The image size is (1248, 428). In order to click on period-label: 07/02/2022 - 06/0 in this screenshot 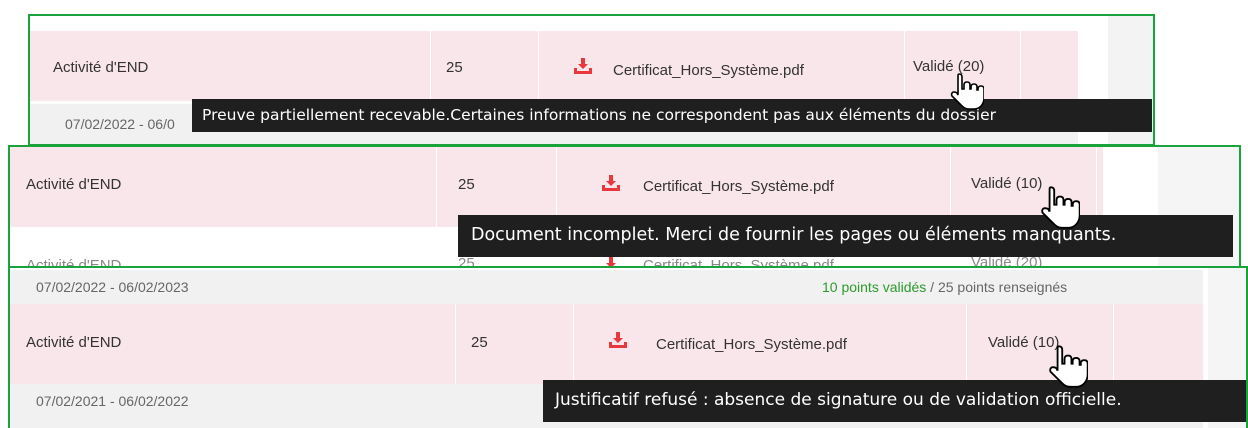, I will do `click(120, 124)`.